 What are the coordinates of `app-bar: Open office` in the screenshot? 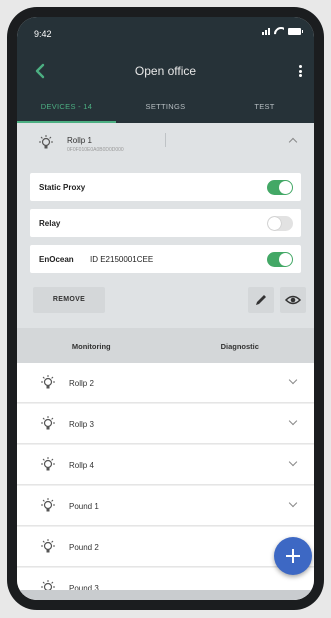 It's located at (165, 71).